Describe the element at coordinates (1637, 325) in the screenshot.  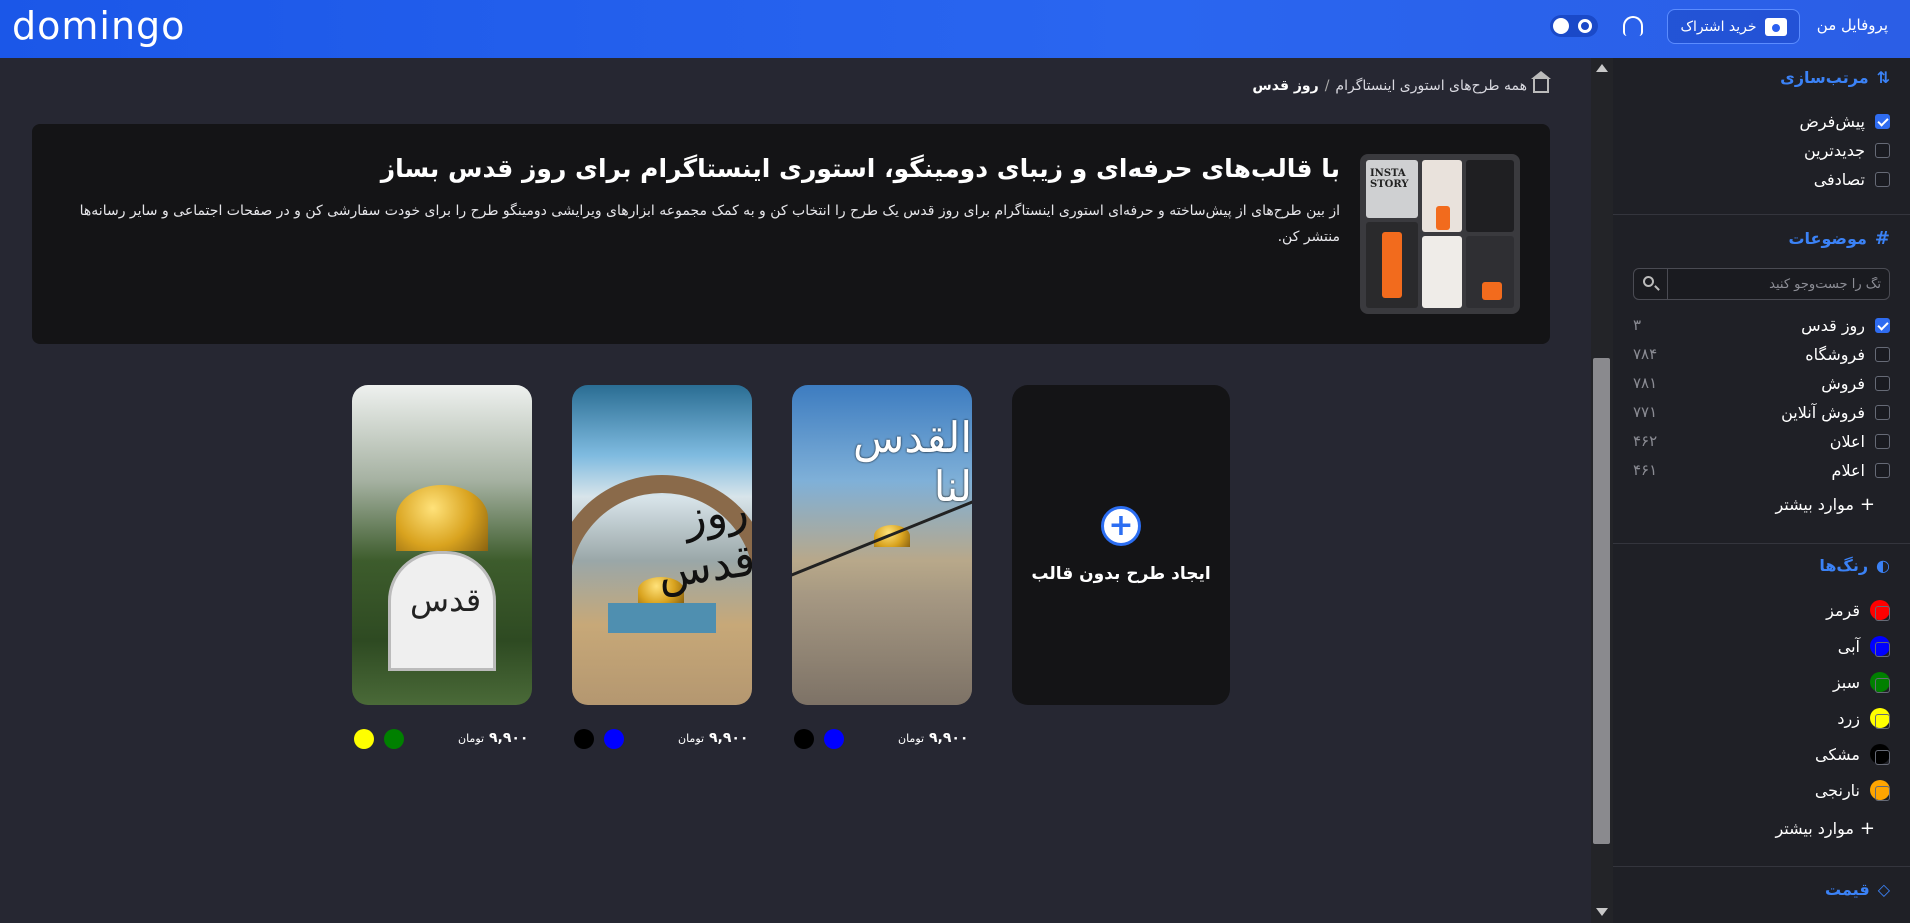
I see `topic-count: ۳` at that location.